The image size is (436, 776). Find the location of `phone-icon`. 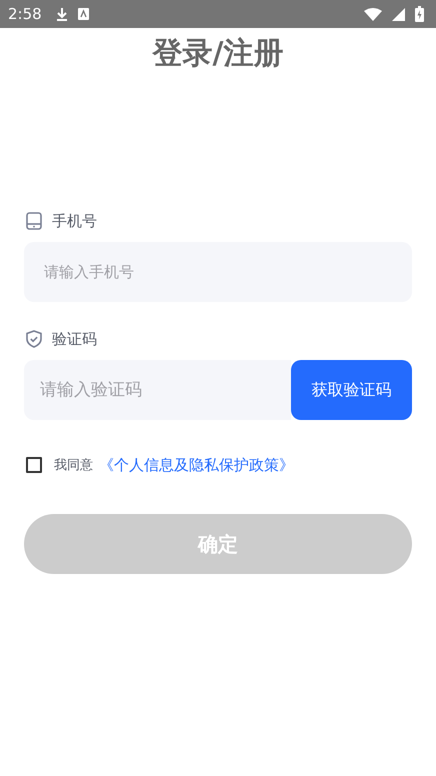

phone-icon is located at coordinates (34, 221).